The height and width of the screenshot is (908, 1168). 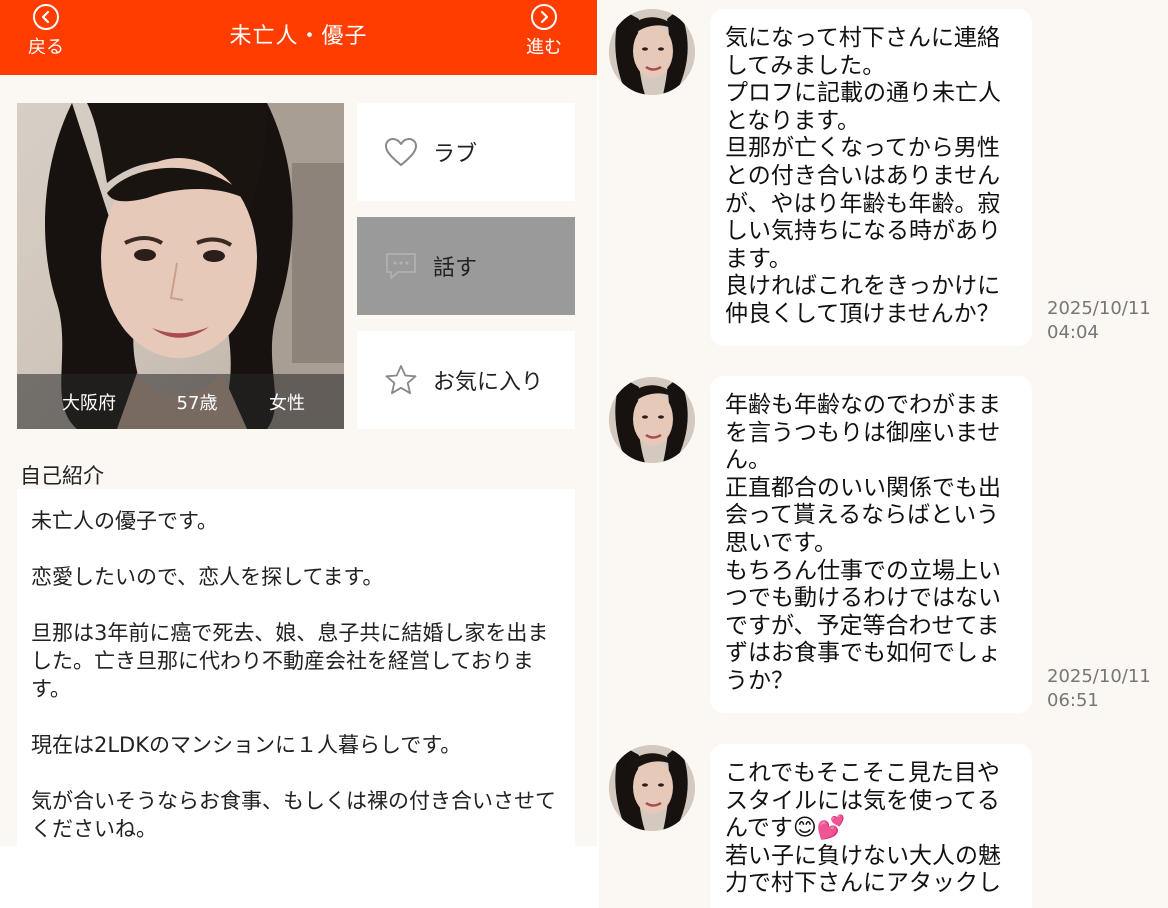 What do you see at coordinates (1073, 700) in the screenshot?
I see `message-time: 06:51` at bounding box center [1073, 700].